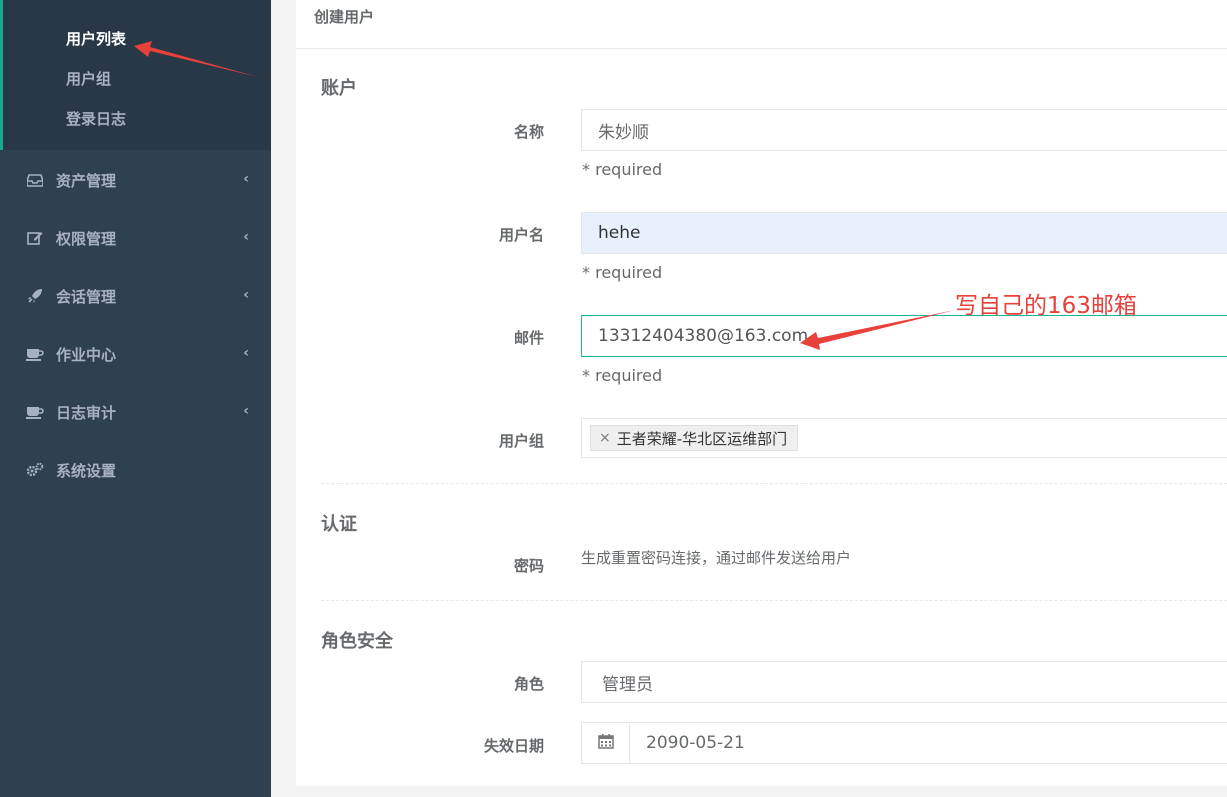 This screenshot has width=1227, height=797. What do you see at coordinates (86, 354) in the screenshot?
I see `sidebar-item-label: 作业中心` at bounding box center [86, 354].